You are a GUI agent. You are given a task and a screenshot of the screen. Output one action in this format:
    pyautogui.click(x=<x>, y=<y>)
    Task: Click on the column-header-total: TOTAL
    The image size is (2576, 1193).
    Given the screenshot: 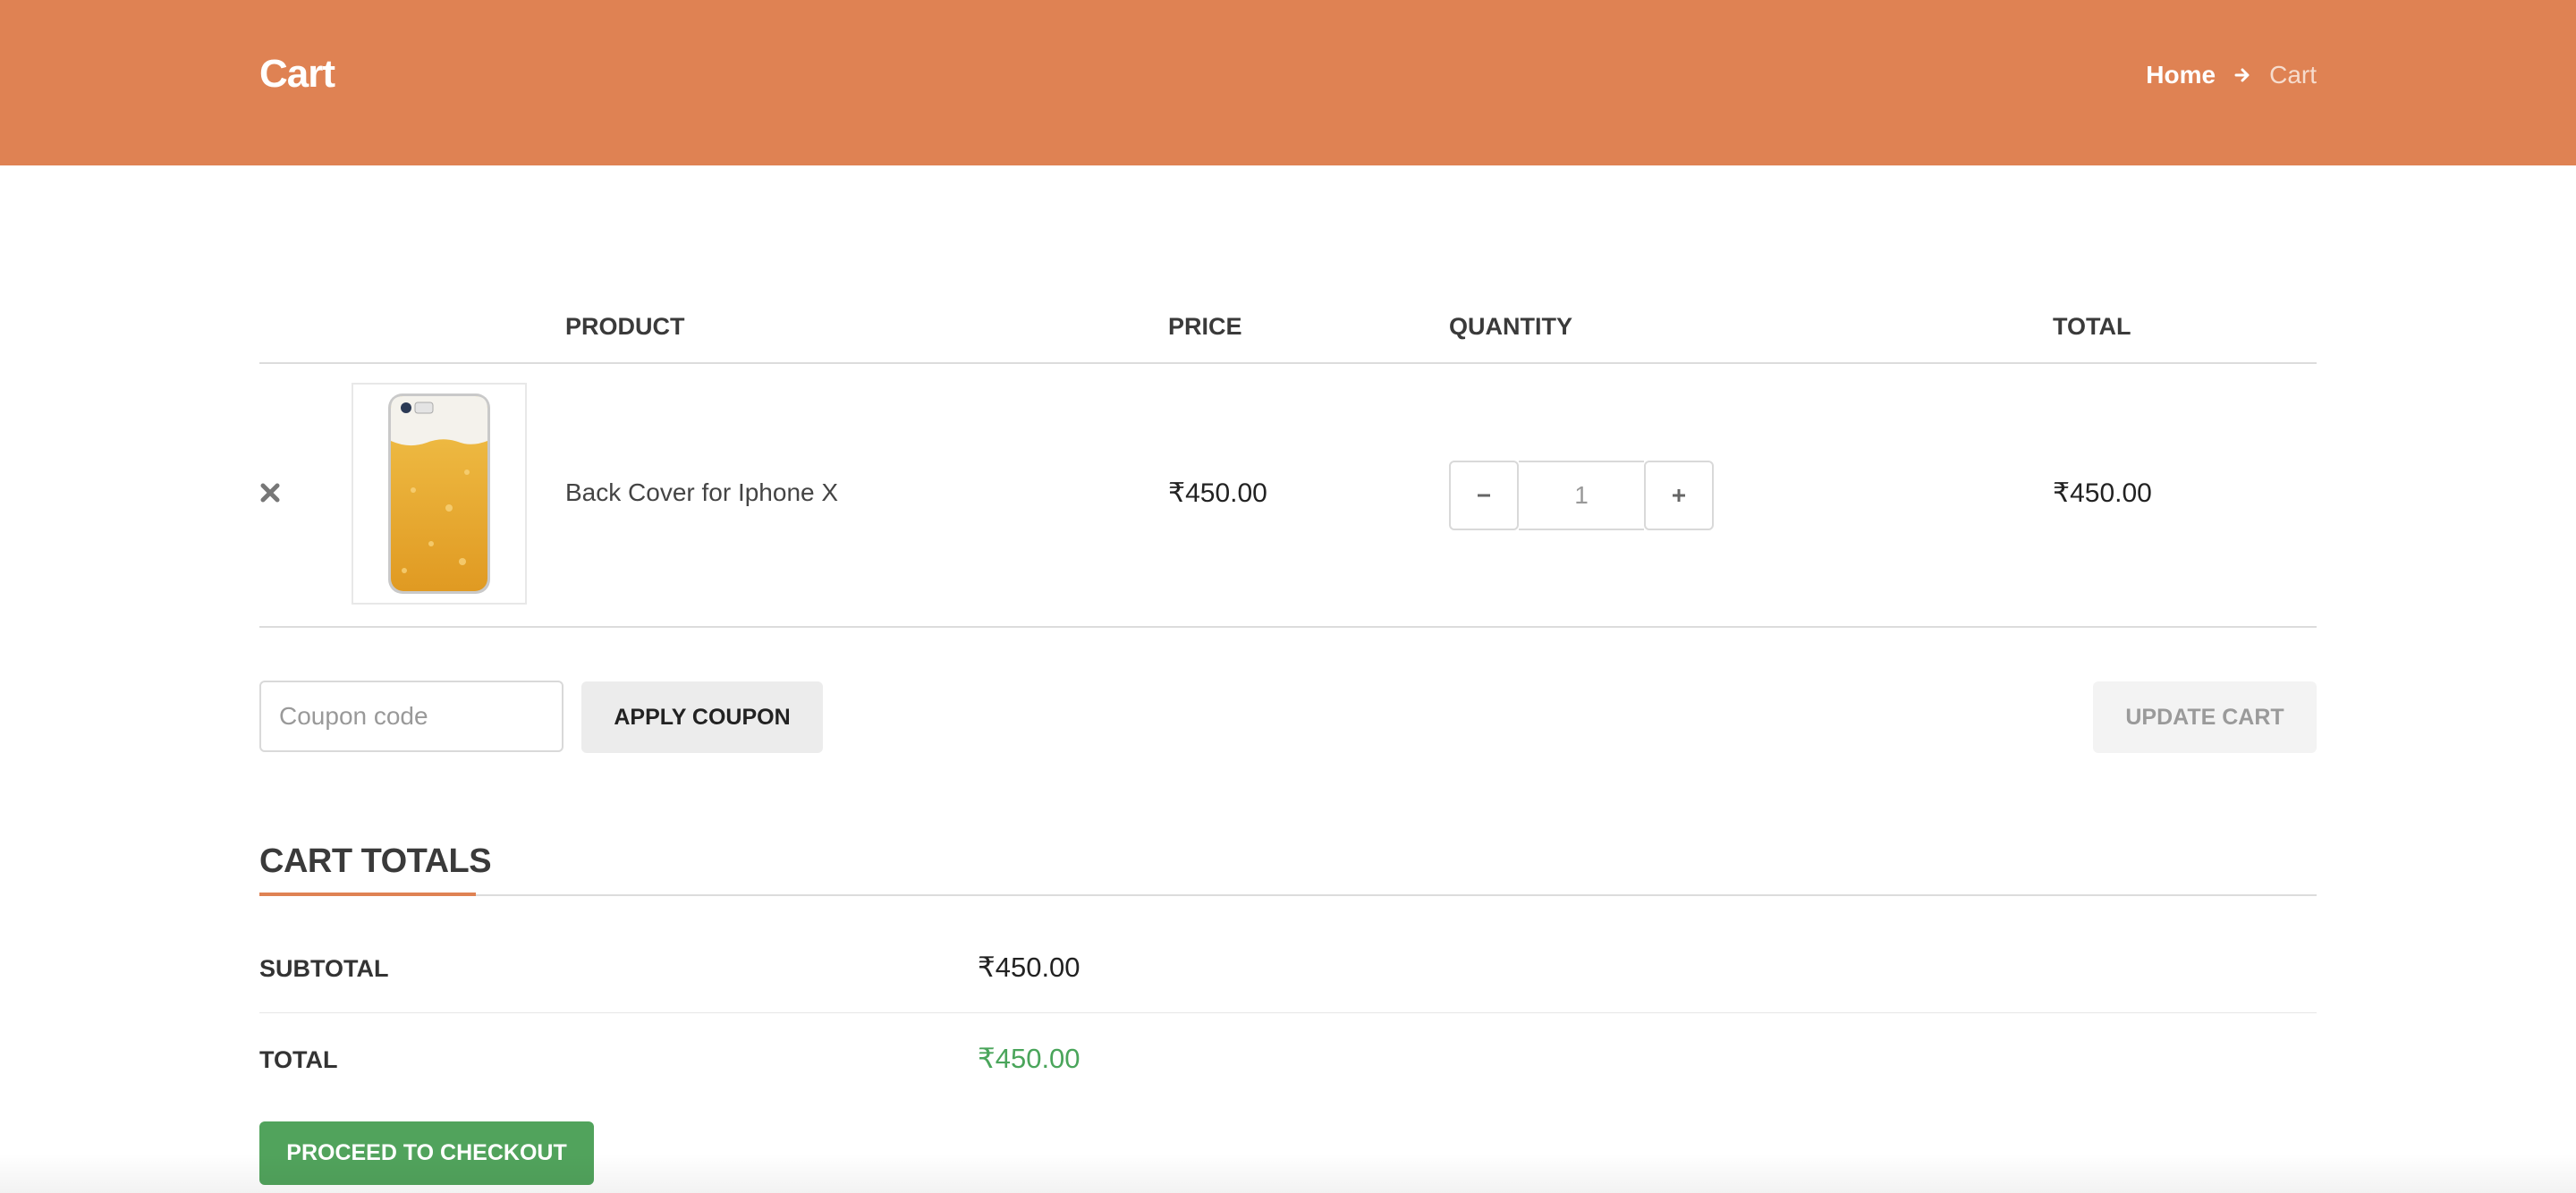 What is the action you would take?
    pyautogui.click(x=2092, y=326)
    